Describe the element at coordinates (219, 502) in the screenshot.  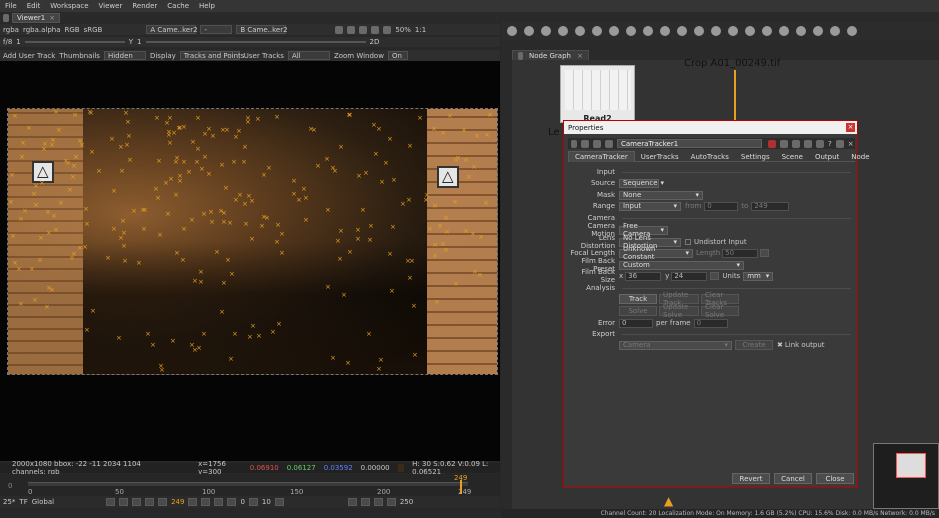
I see `step-forward-icon` at that location.